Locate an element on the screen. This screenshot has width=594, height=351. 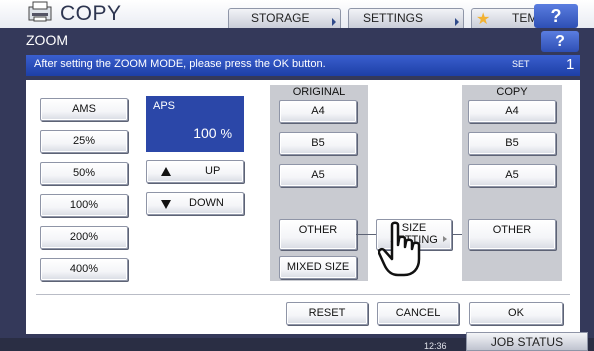
copy-header: COPY is located at coordinates (512, 92).